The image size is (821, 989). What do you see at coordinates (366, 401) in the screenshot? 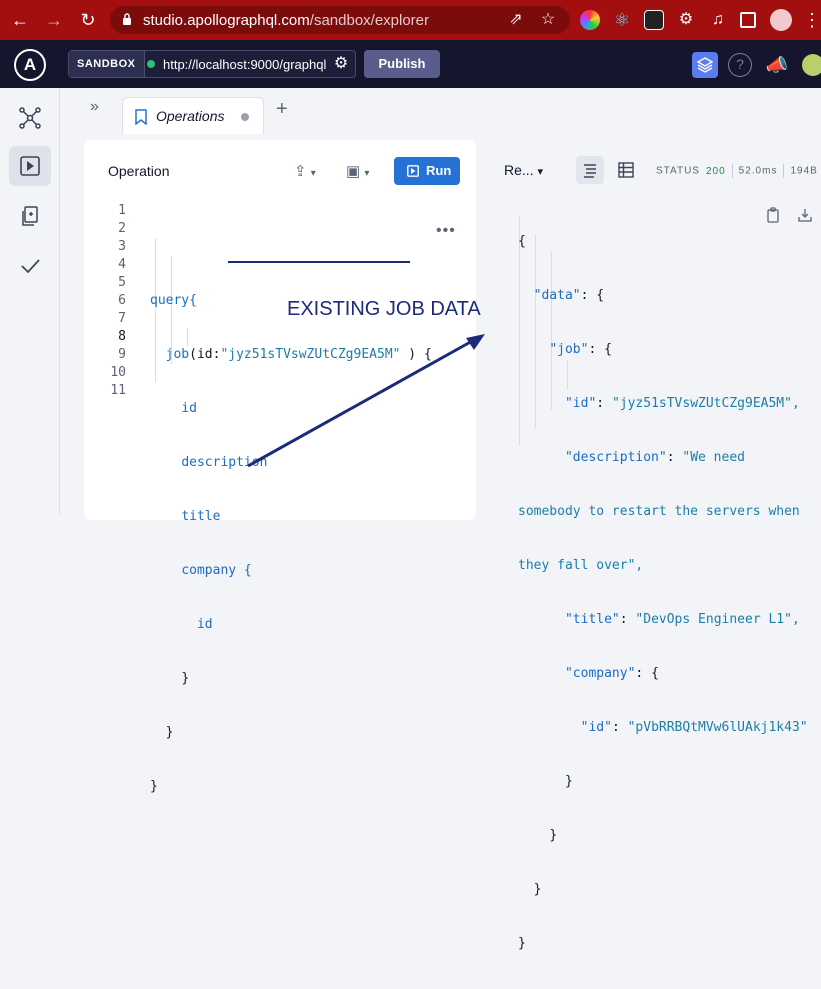
I see `annotation-arrow` at bounding box center [366, 401].